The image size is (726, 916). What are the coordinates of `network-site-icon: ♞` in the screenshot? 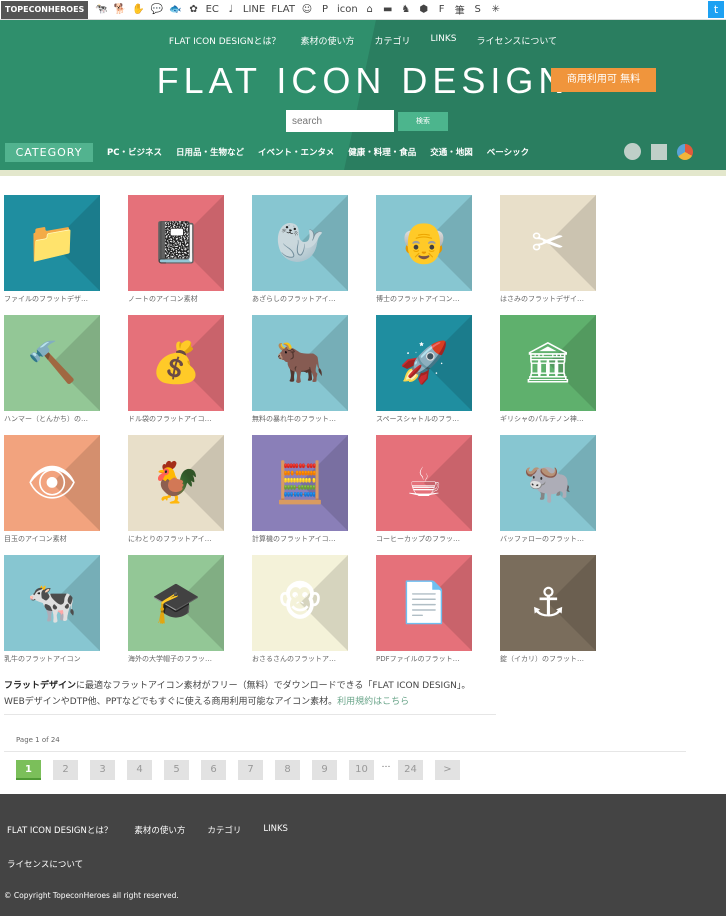 It's located at (406, 9).